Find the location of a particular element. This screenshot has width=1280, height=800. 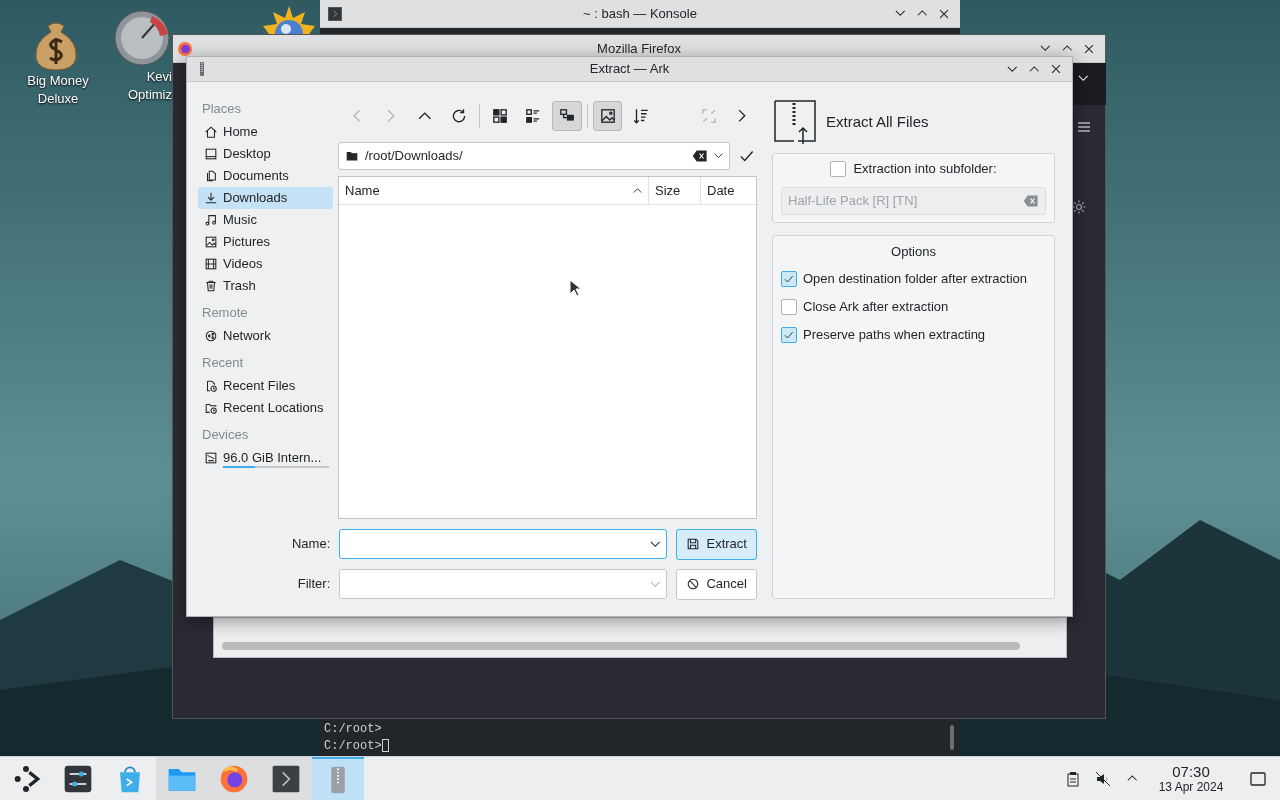

group-title: Options is located at coordinates (913, 250).